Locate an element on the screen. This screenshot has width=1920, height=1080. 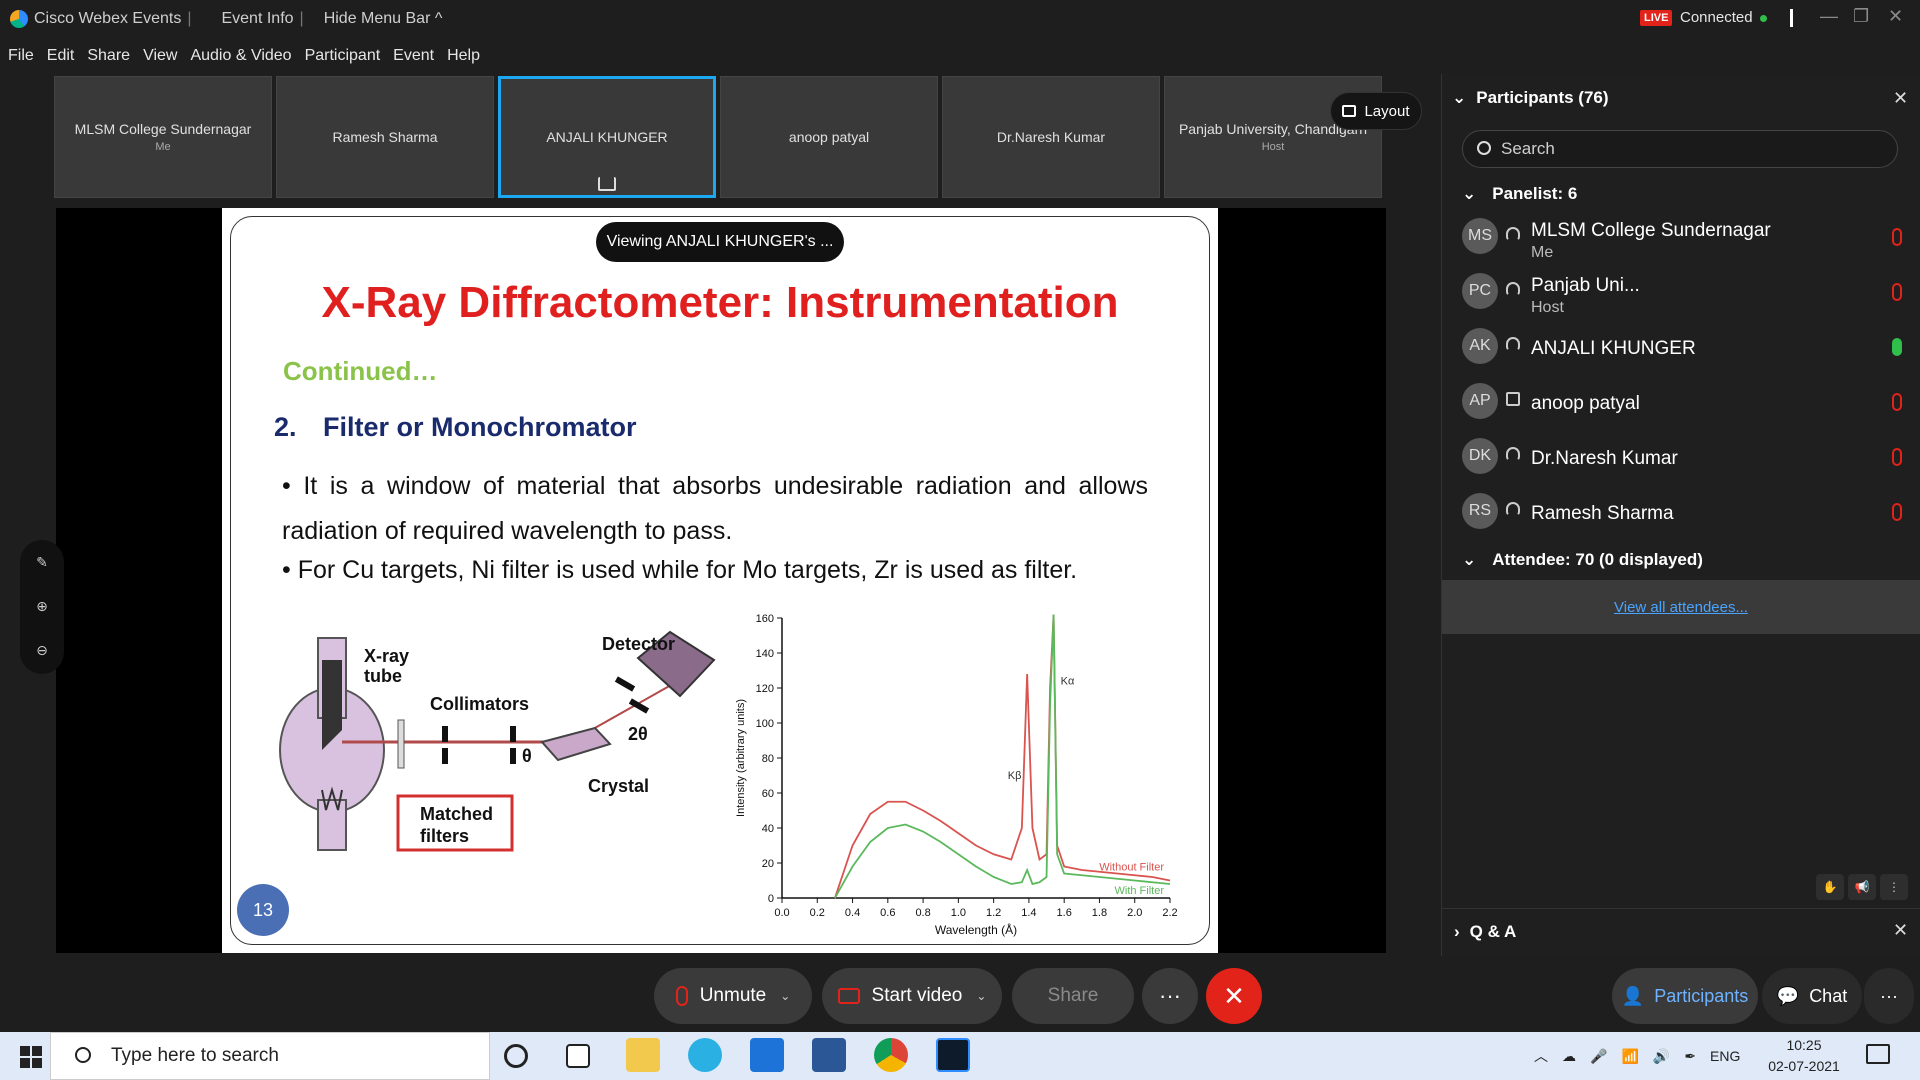
megaphone-icon: 📢 is located at coordinates (1862, 887).